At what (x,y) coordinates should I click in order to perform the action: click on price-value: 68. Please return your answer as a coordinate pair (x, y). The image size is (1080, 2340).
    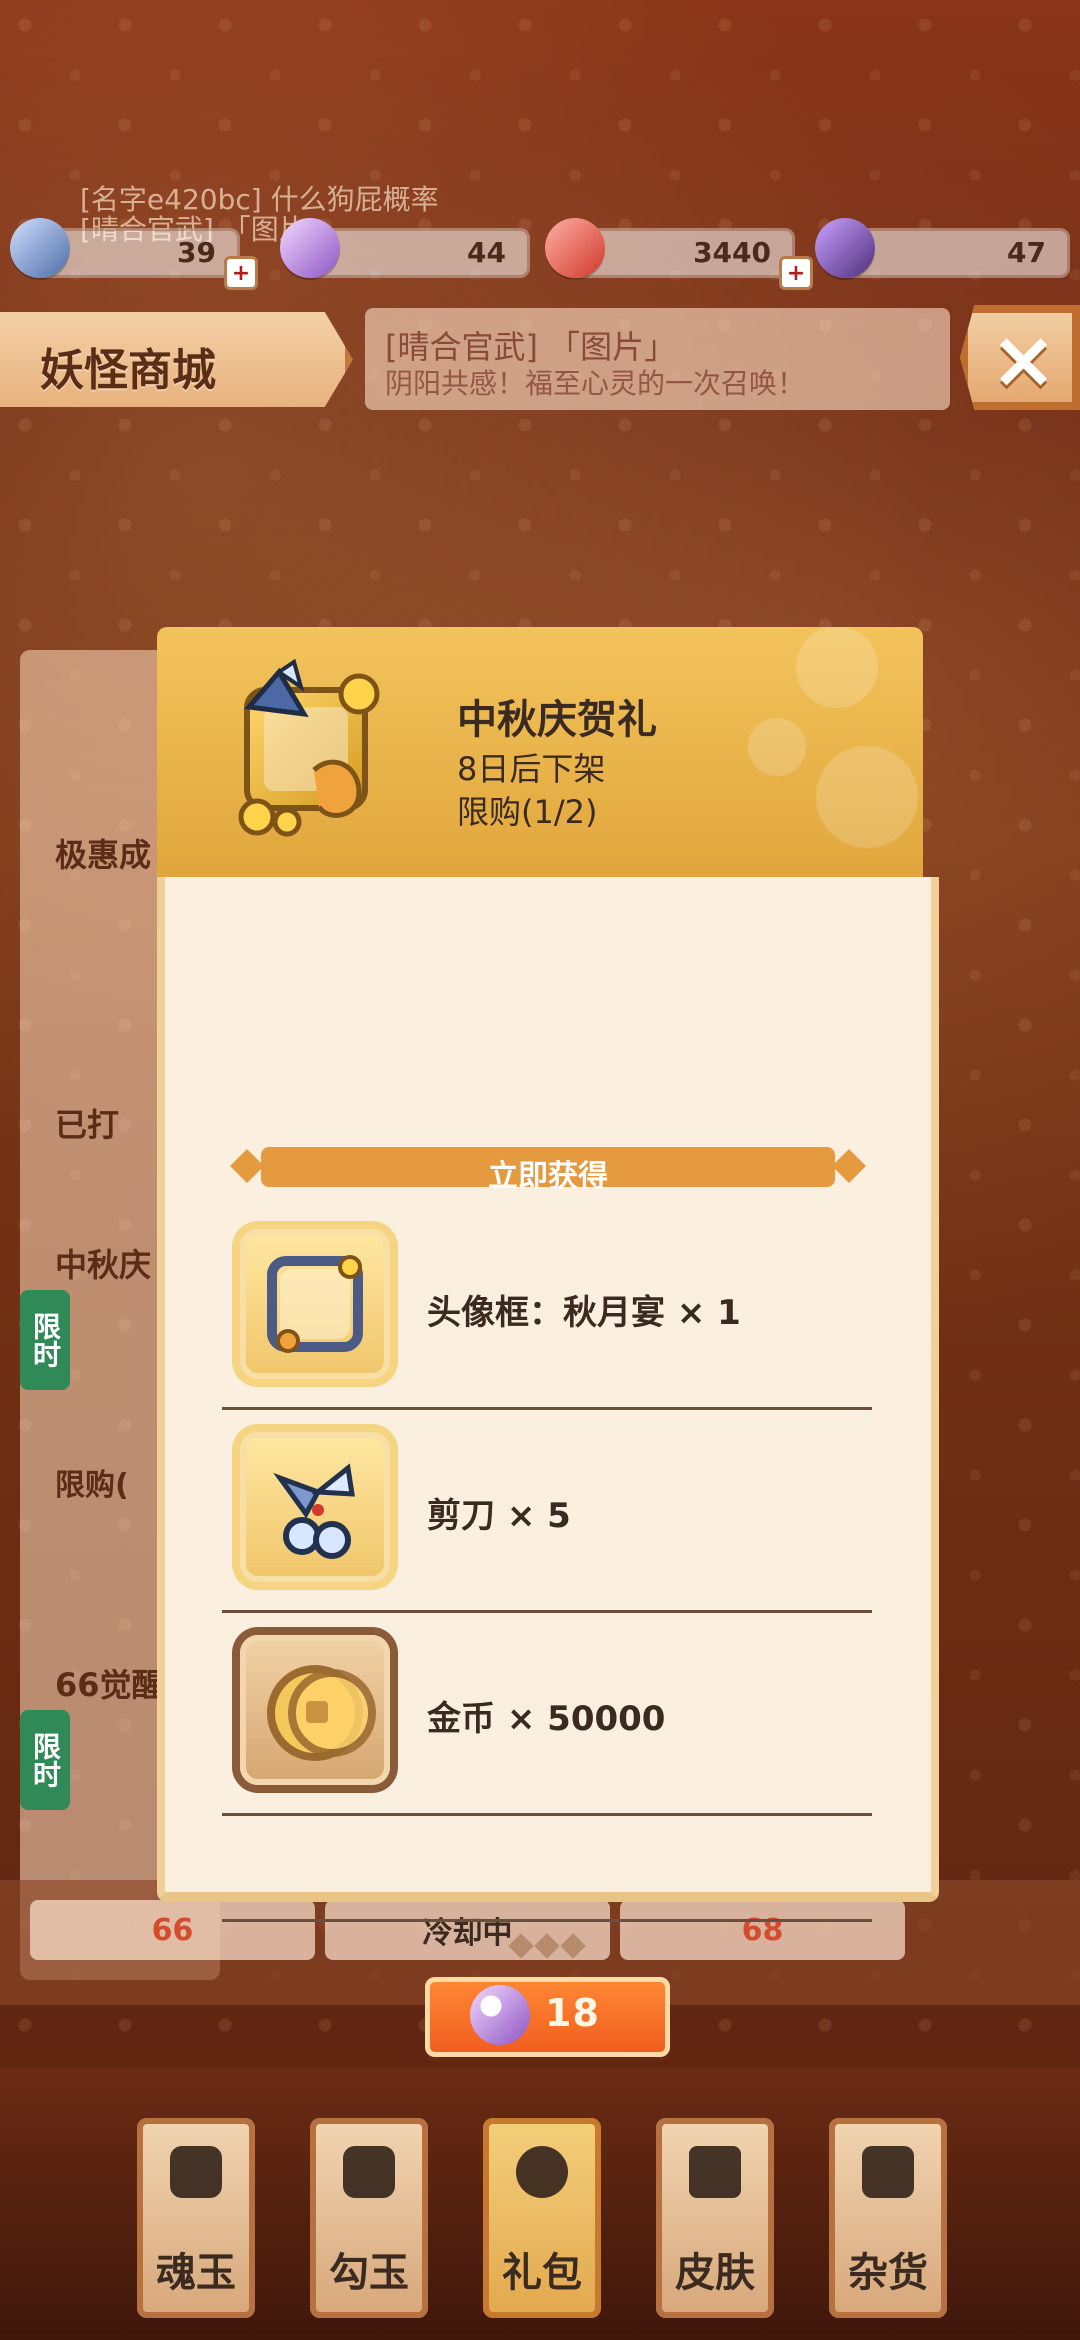
    Looking at the image, I should click on (762, 1930).